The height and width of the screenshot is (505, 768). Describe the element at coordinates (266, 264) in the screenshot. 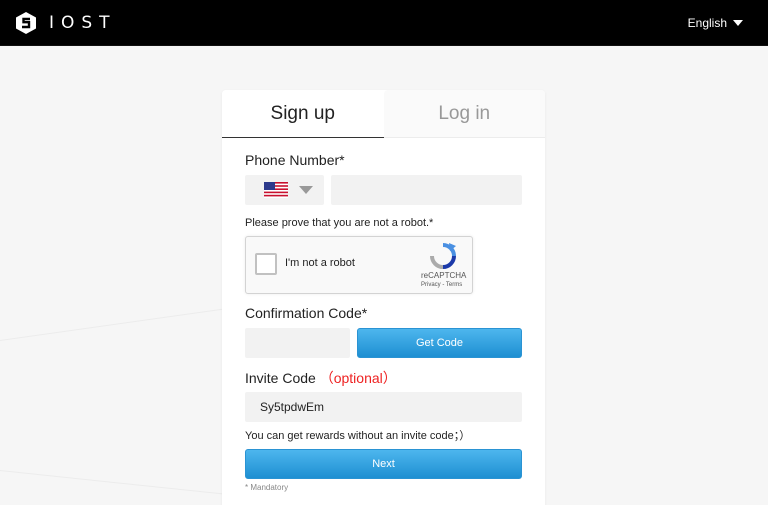

I see `recaptcha-checkbox` at that location.